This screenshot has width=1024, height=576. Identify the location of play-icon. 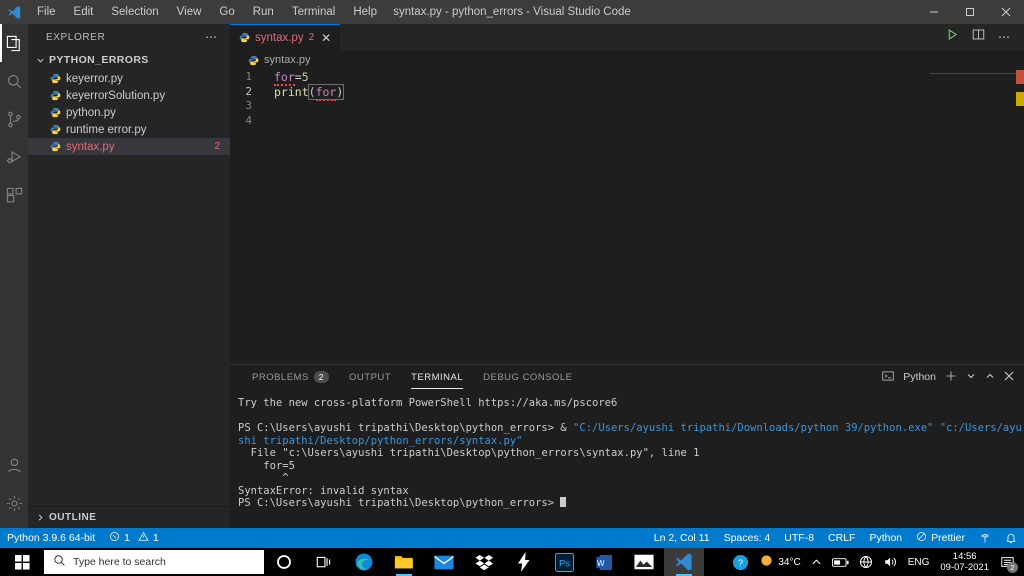
(952, 37).